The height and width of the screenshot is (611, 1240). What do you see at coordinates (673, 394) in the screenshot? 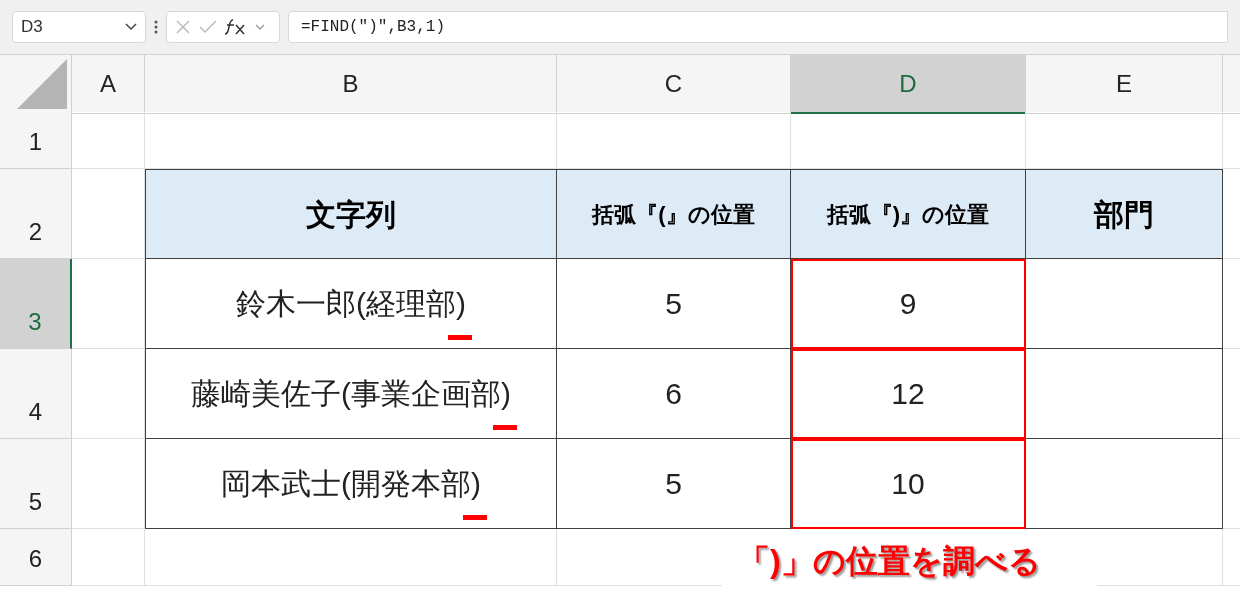
I see `cell-text: 6` at bounding box center [673, 394].